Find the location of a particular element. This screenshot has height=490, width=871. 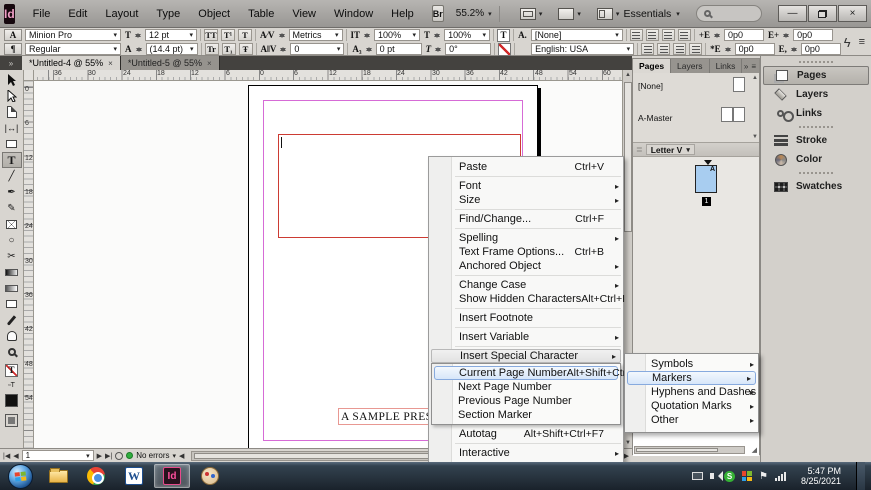

vertical-ruler: 0 6 12 18 24 30 36 42 48 54 is located at coordinates (29, 264).